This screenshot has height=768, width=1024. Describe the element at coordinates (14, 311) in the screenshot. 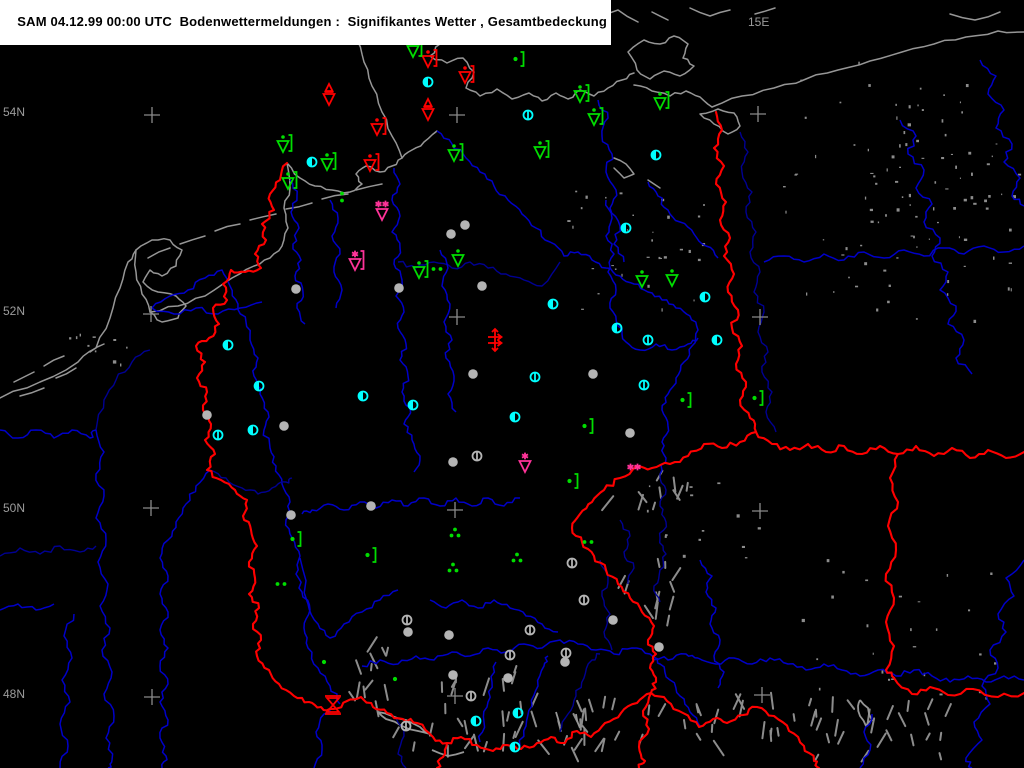

I see `graticule-label: 52N` at that location.